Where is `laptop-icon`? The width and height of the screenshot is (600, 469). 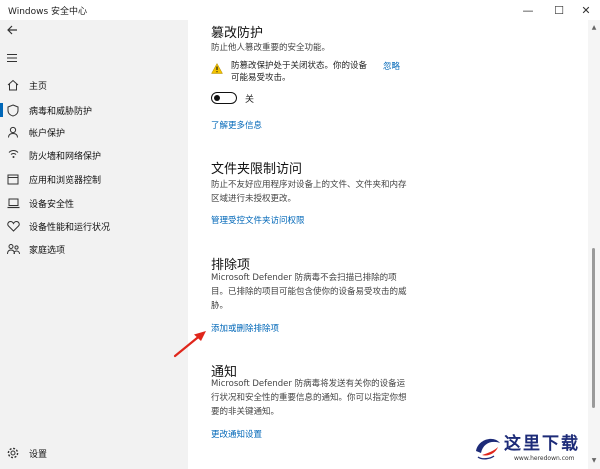 laptop-icon is located at coordinates (13, 203).